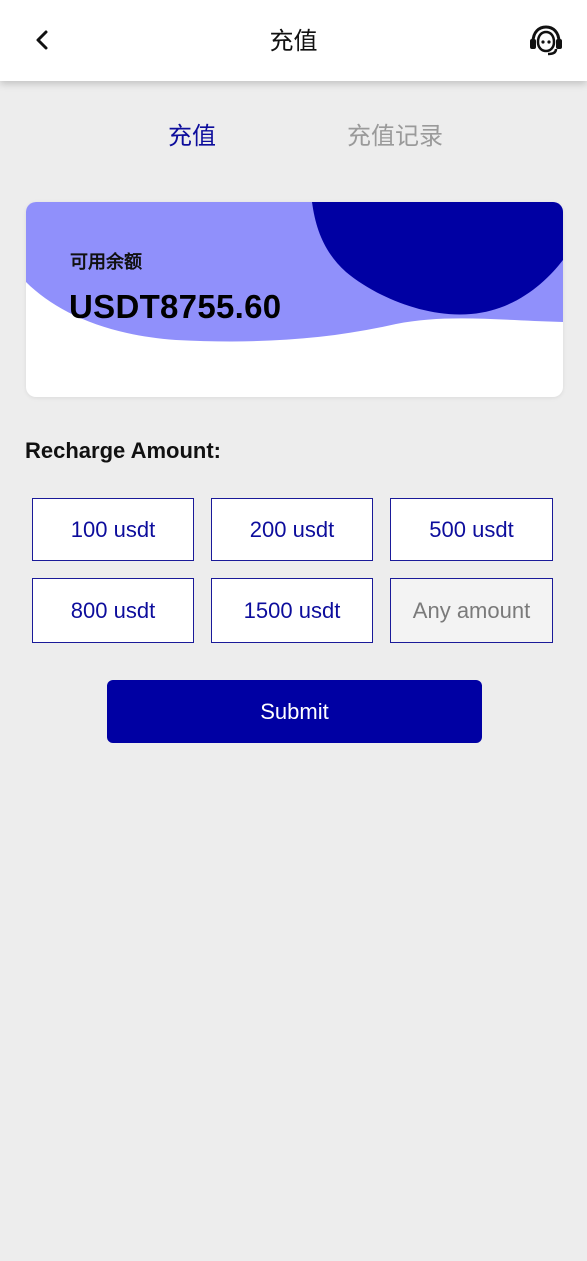  Describe the element at coordinates (175, 306) in the screenshot. I see `available-balance-value: USDT8755.60` at that location.